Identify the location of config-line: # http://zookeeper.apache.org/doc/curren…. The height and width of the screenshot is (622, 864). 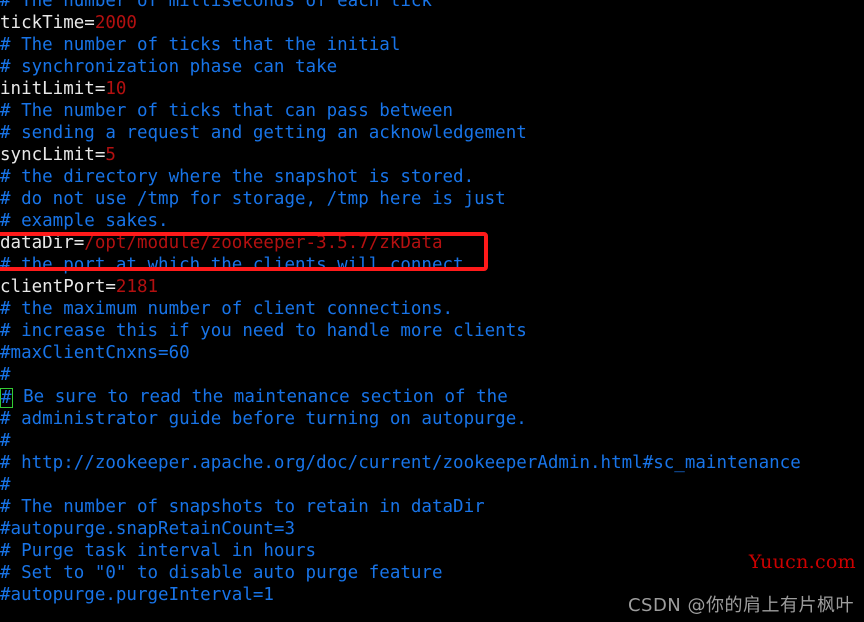
(432, 463).